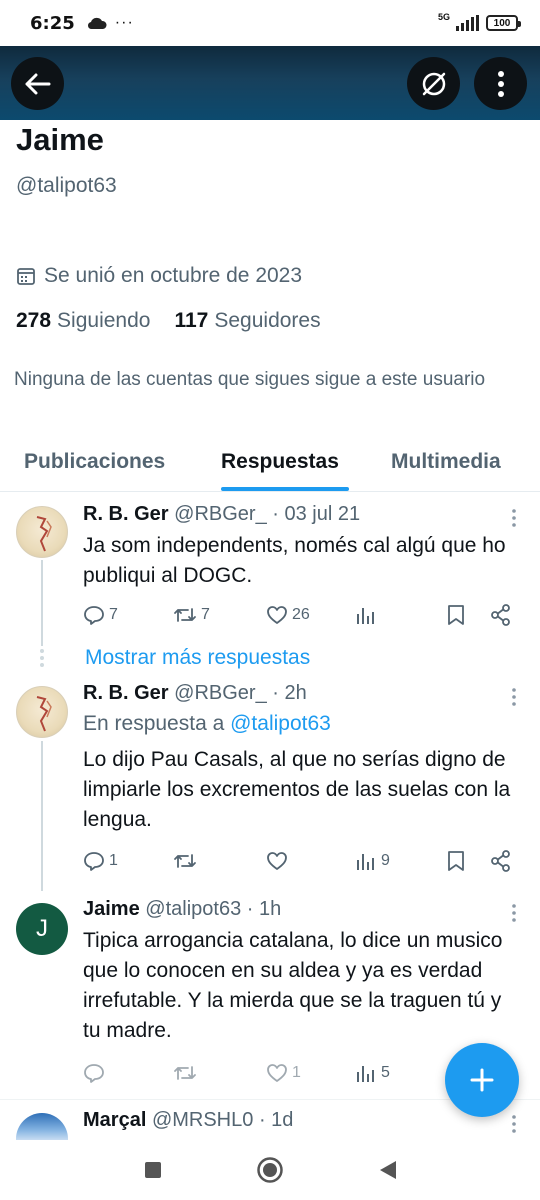 Image resolution: width=540 pixels, height=1200 pixels. I want to click on retweet-button: 7, so click(191, 615).